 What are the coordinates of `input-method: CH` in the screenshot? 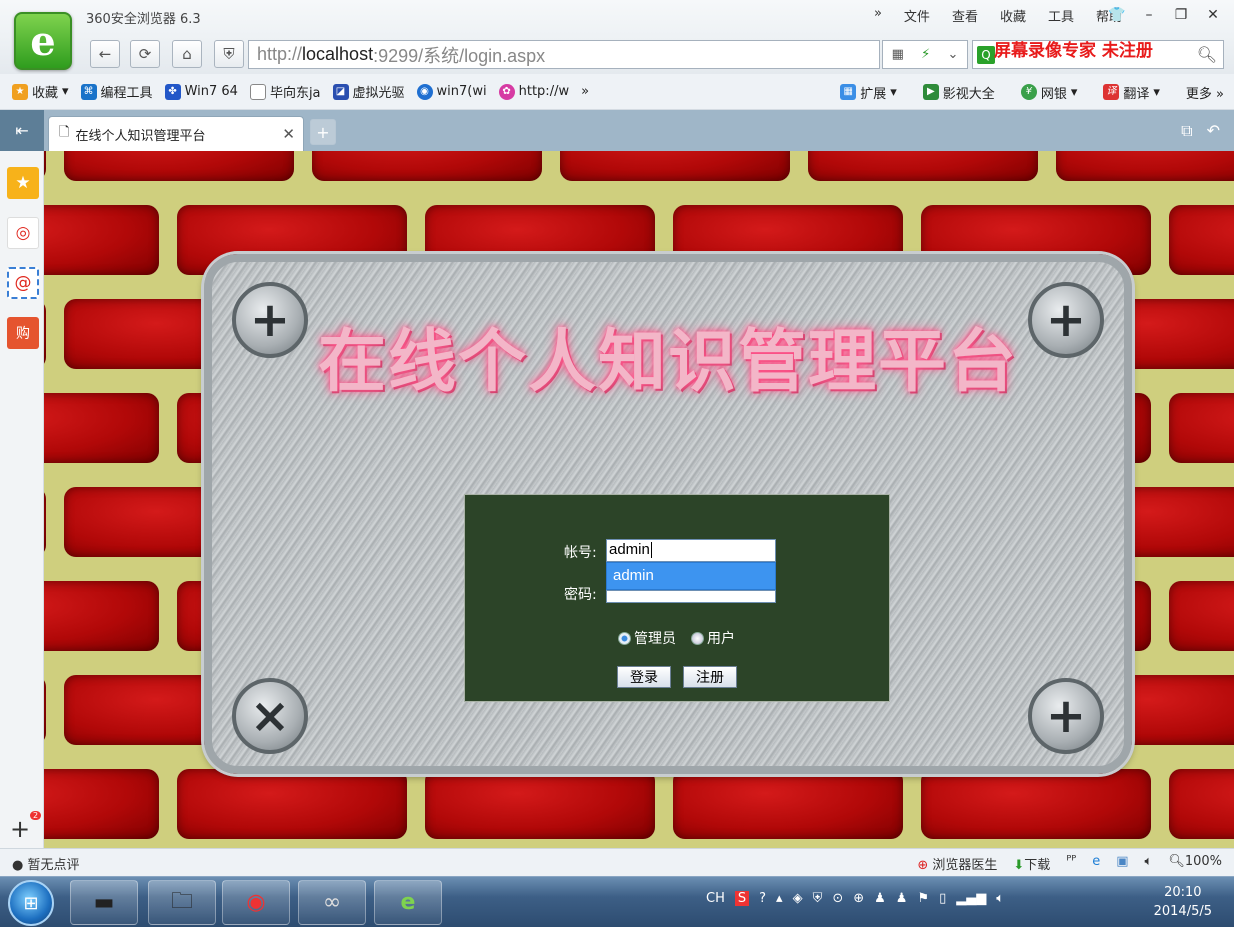 It's located at (715, 898).